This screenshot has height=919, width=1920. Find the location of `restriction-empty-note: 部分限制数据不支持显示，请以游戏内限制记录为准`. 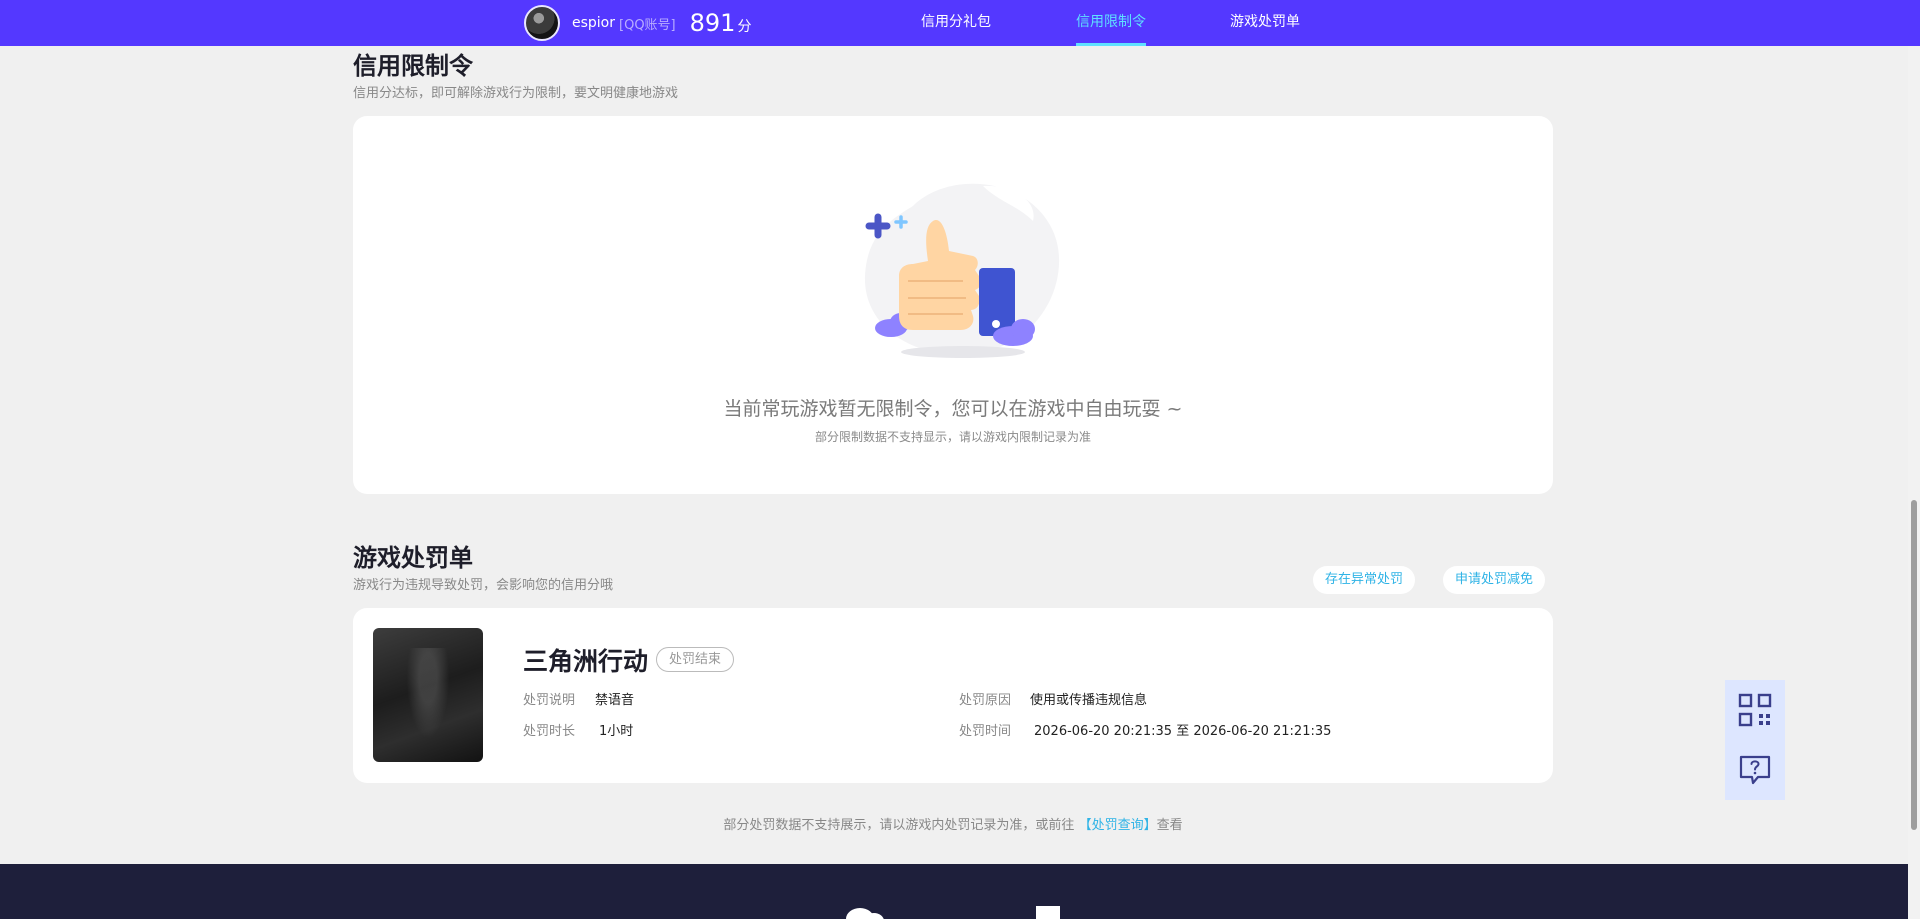

restriction-empty-note: 部分限制数据不支持显示，请以游戏内限制记录为准 is located at coordinates (952, 437).